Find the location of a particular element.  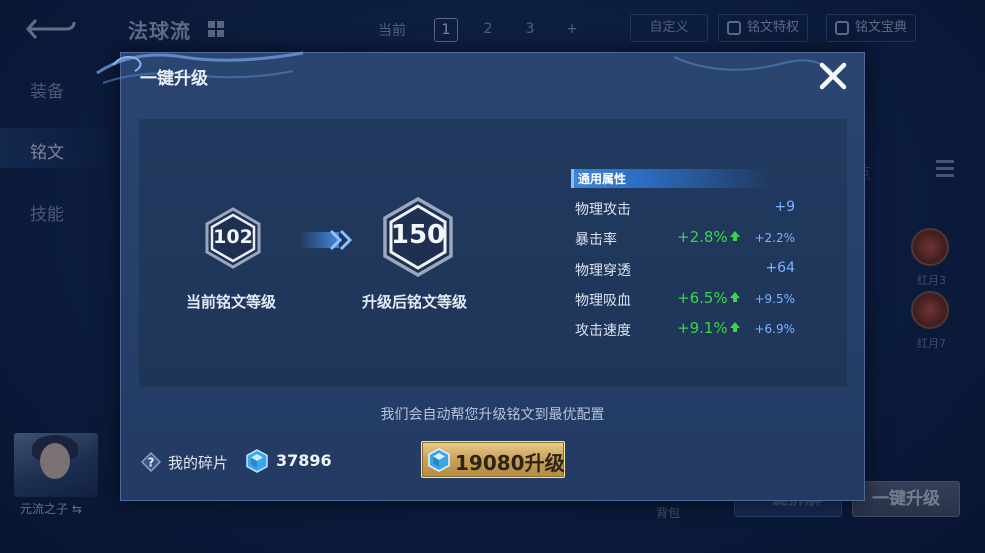

attribute-row: 暴击率 +2.8% +2.2% is located at coordinates (685, 239).